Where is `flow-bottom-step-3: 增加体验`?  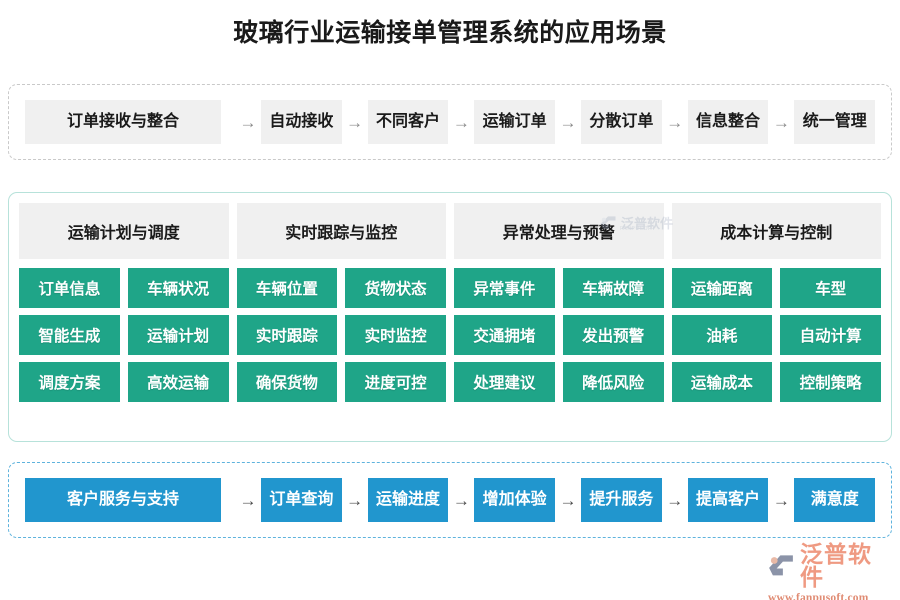 flow-bottom-step-3: 增加体验 is located at coordinates (515, 500).